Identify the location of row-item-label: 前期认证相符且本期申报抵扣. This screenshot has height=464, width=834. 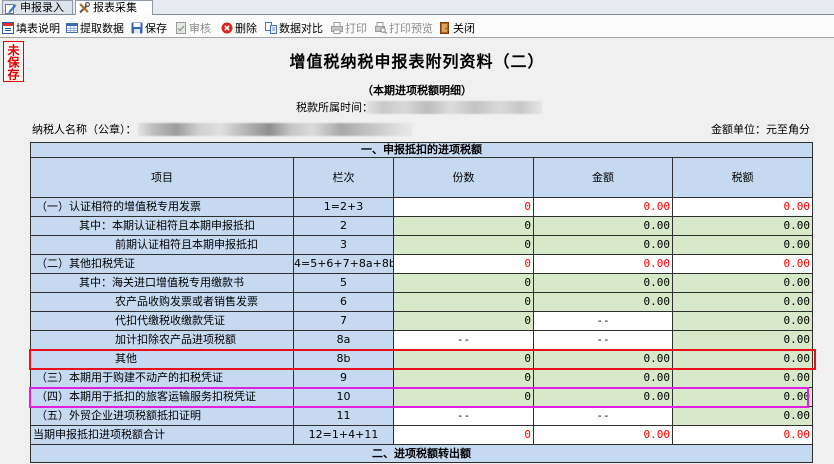
(162, 245).